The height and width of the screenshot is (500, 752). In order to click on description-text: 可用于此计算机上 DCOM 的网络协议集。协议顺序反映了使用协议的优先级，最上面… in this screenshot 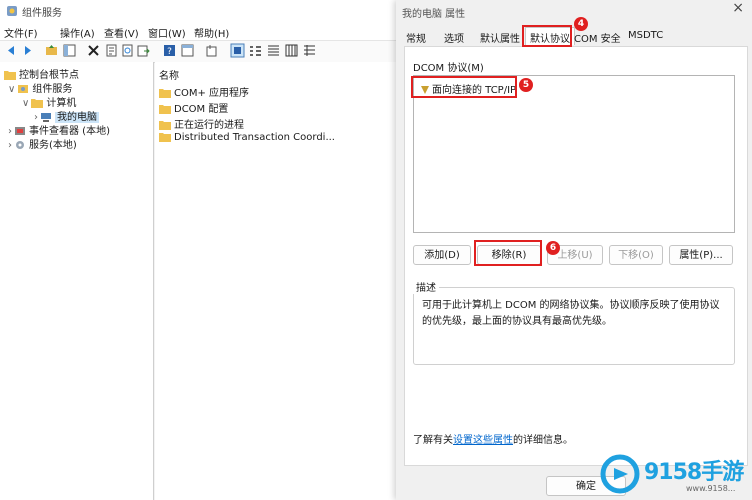, I will do `click(571, 313)`.